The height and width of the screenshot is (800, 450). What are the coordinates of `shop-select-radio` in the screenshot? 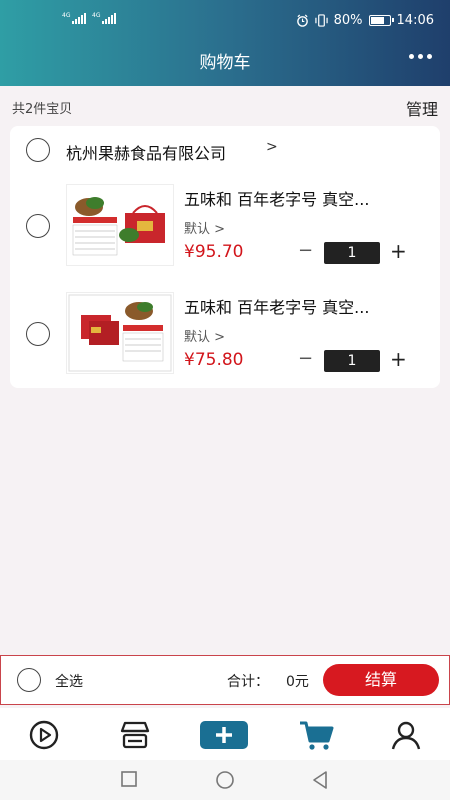 It's located at (38, 150).